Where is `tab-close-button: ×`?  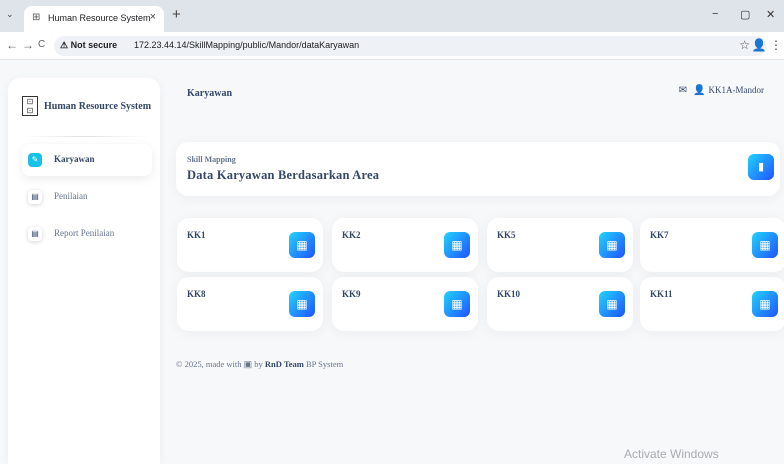 tab-close-button: × is located at coordinates (153, 17).